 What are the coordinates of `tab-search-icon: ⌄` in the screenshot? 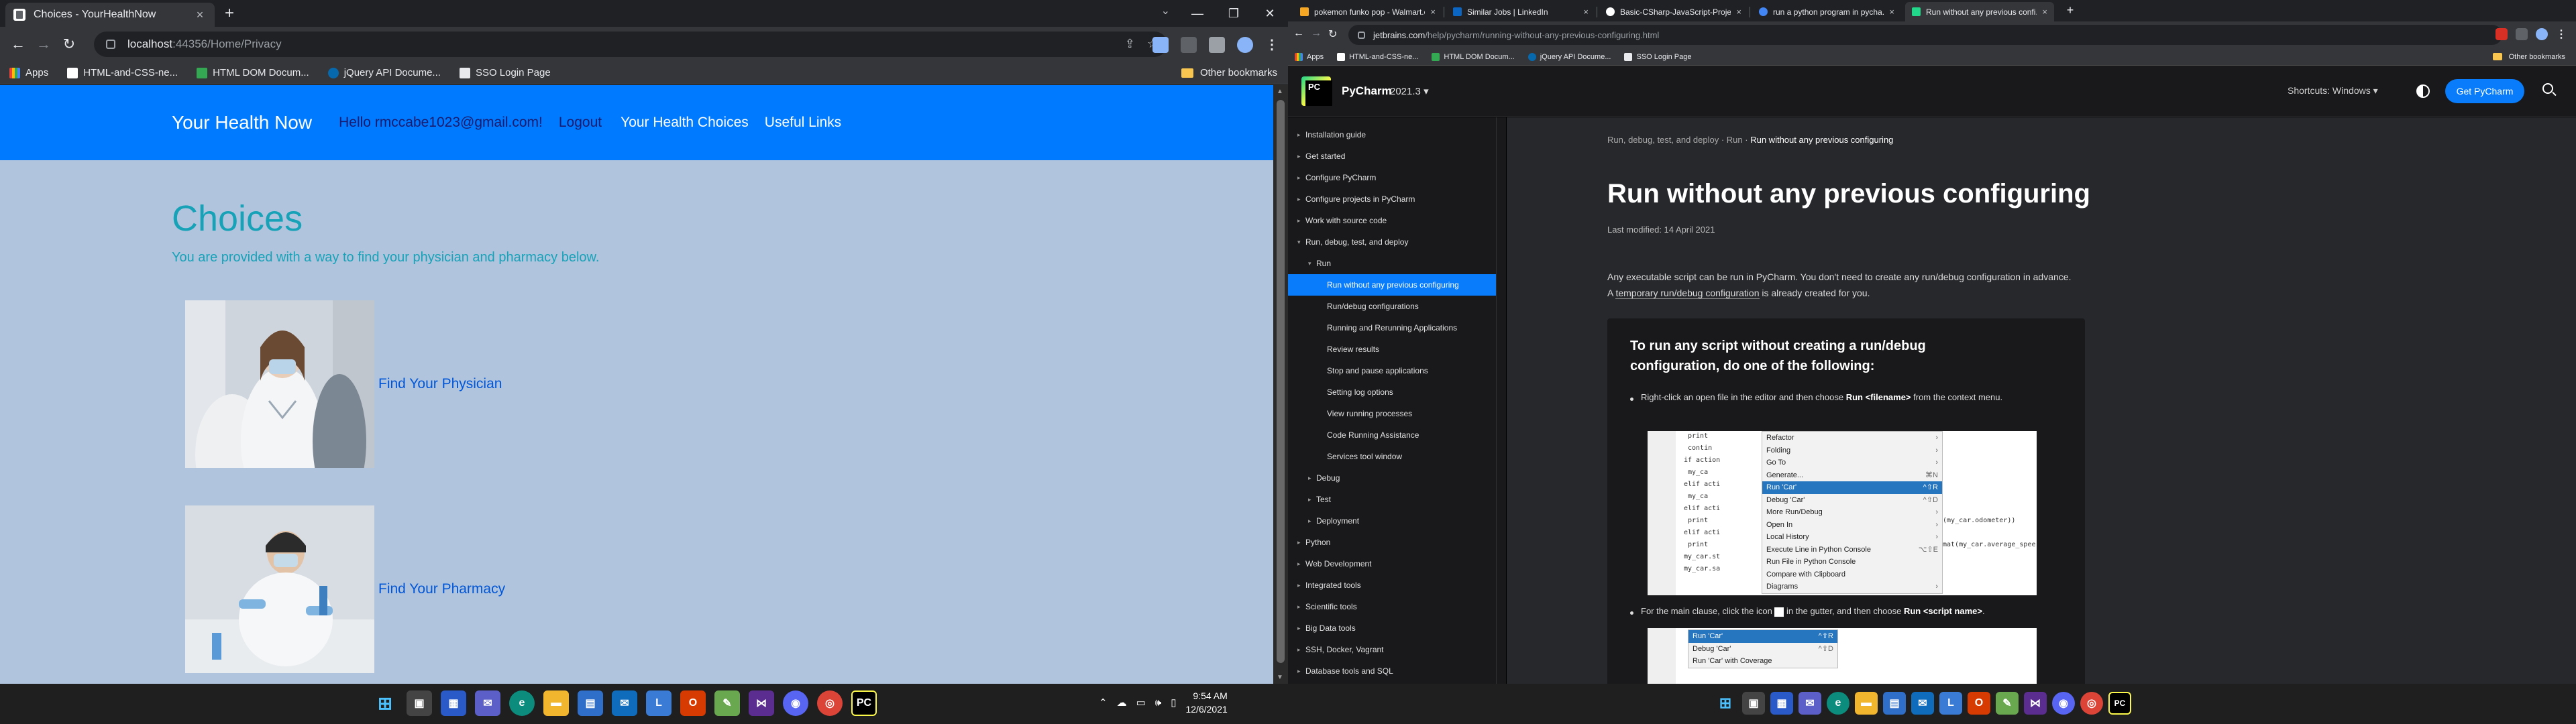 It's located at (1165, 10).